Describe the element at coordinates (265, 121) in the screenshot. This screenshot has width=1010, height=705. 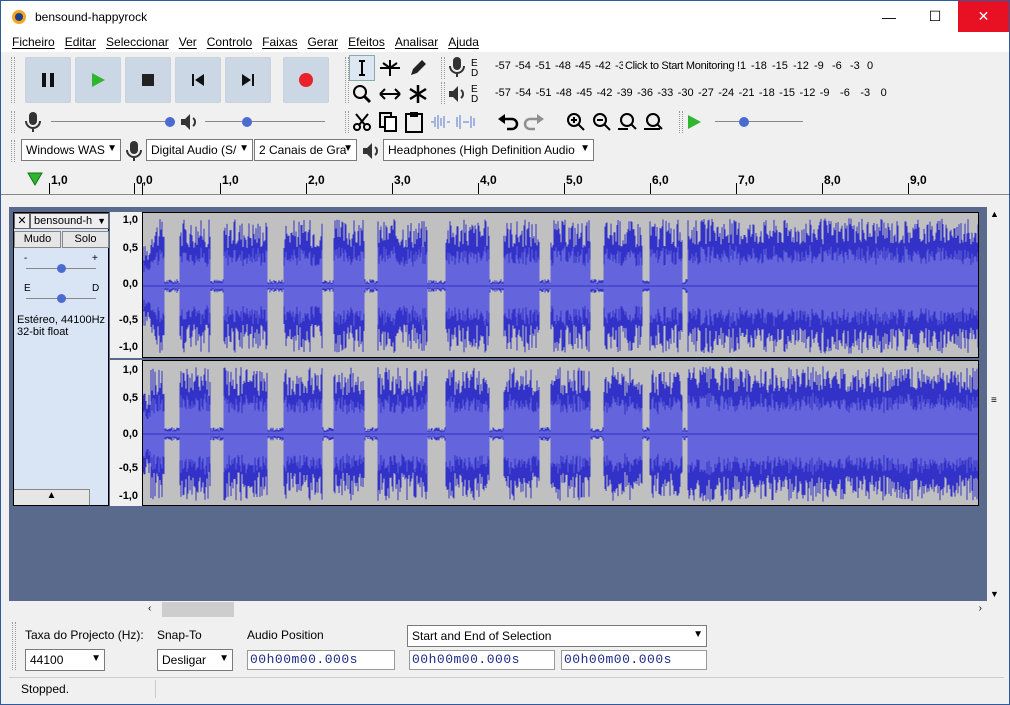
I see `play-volume-slider` at that location.